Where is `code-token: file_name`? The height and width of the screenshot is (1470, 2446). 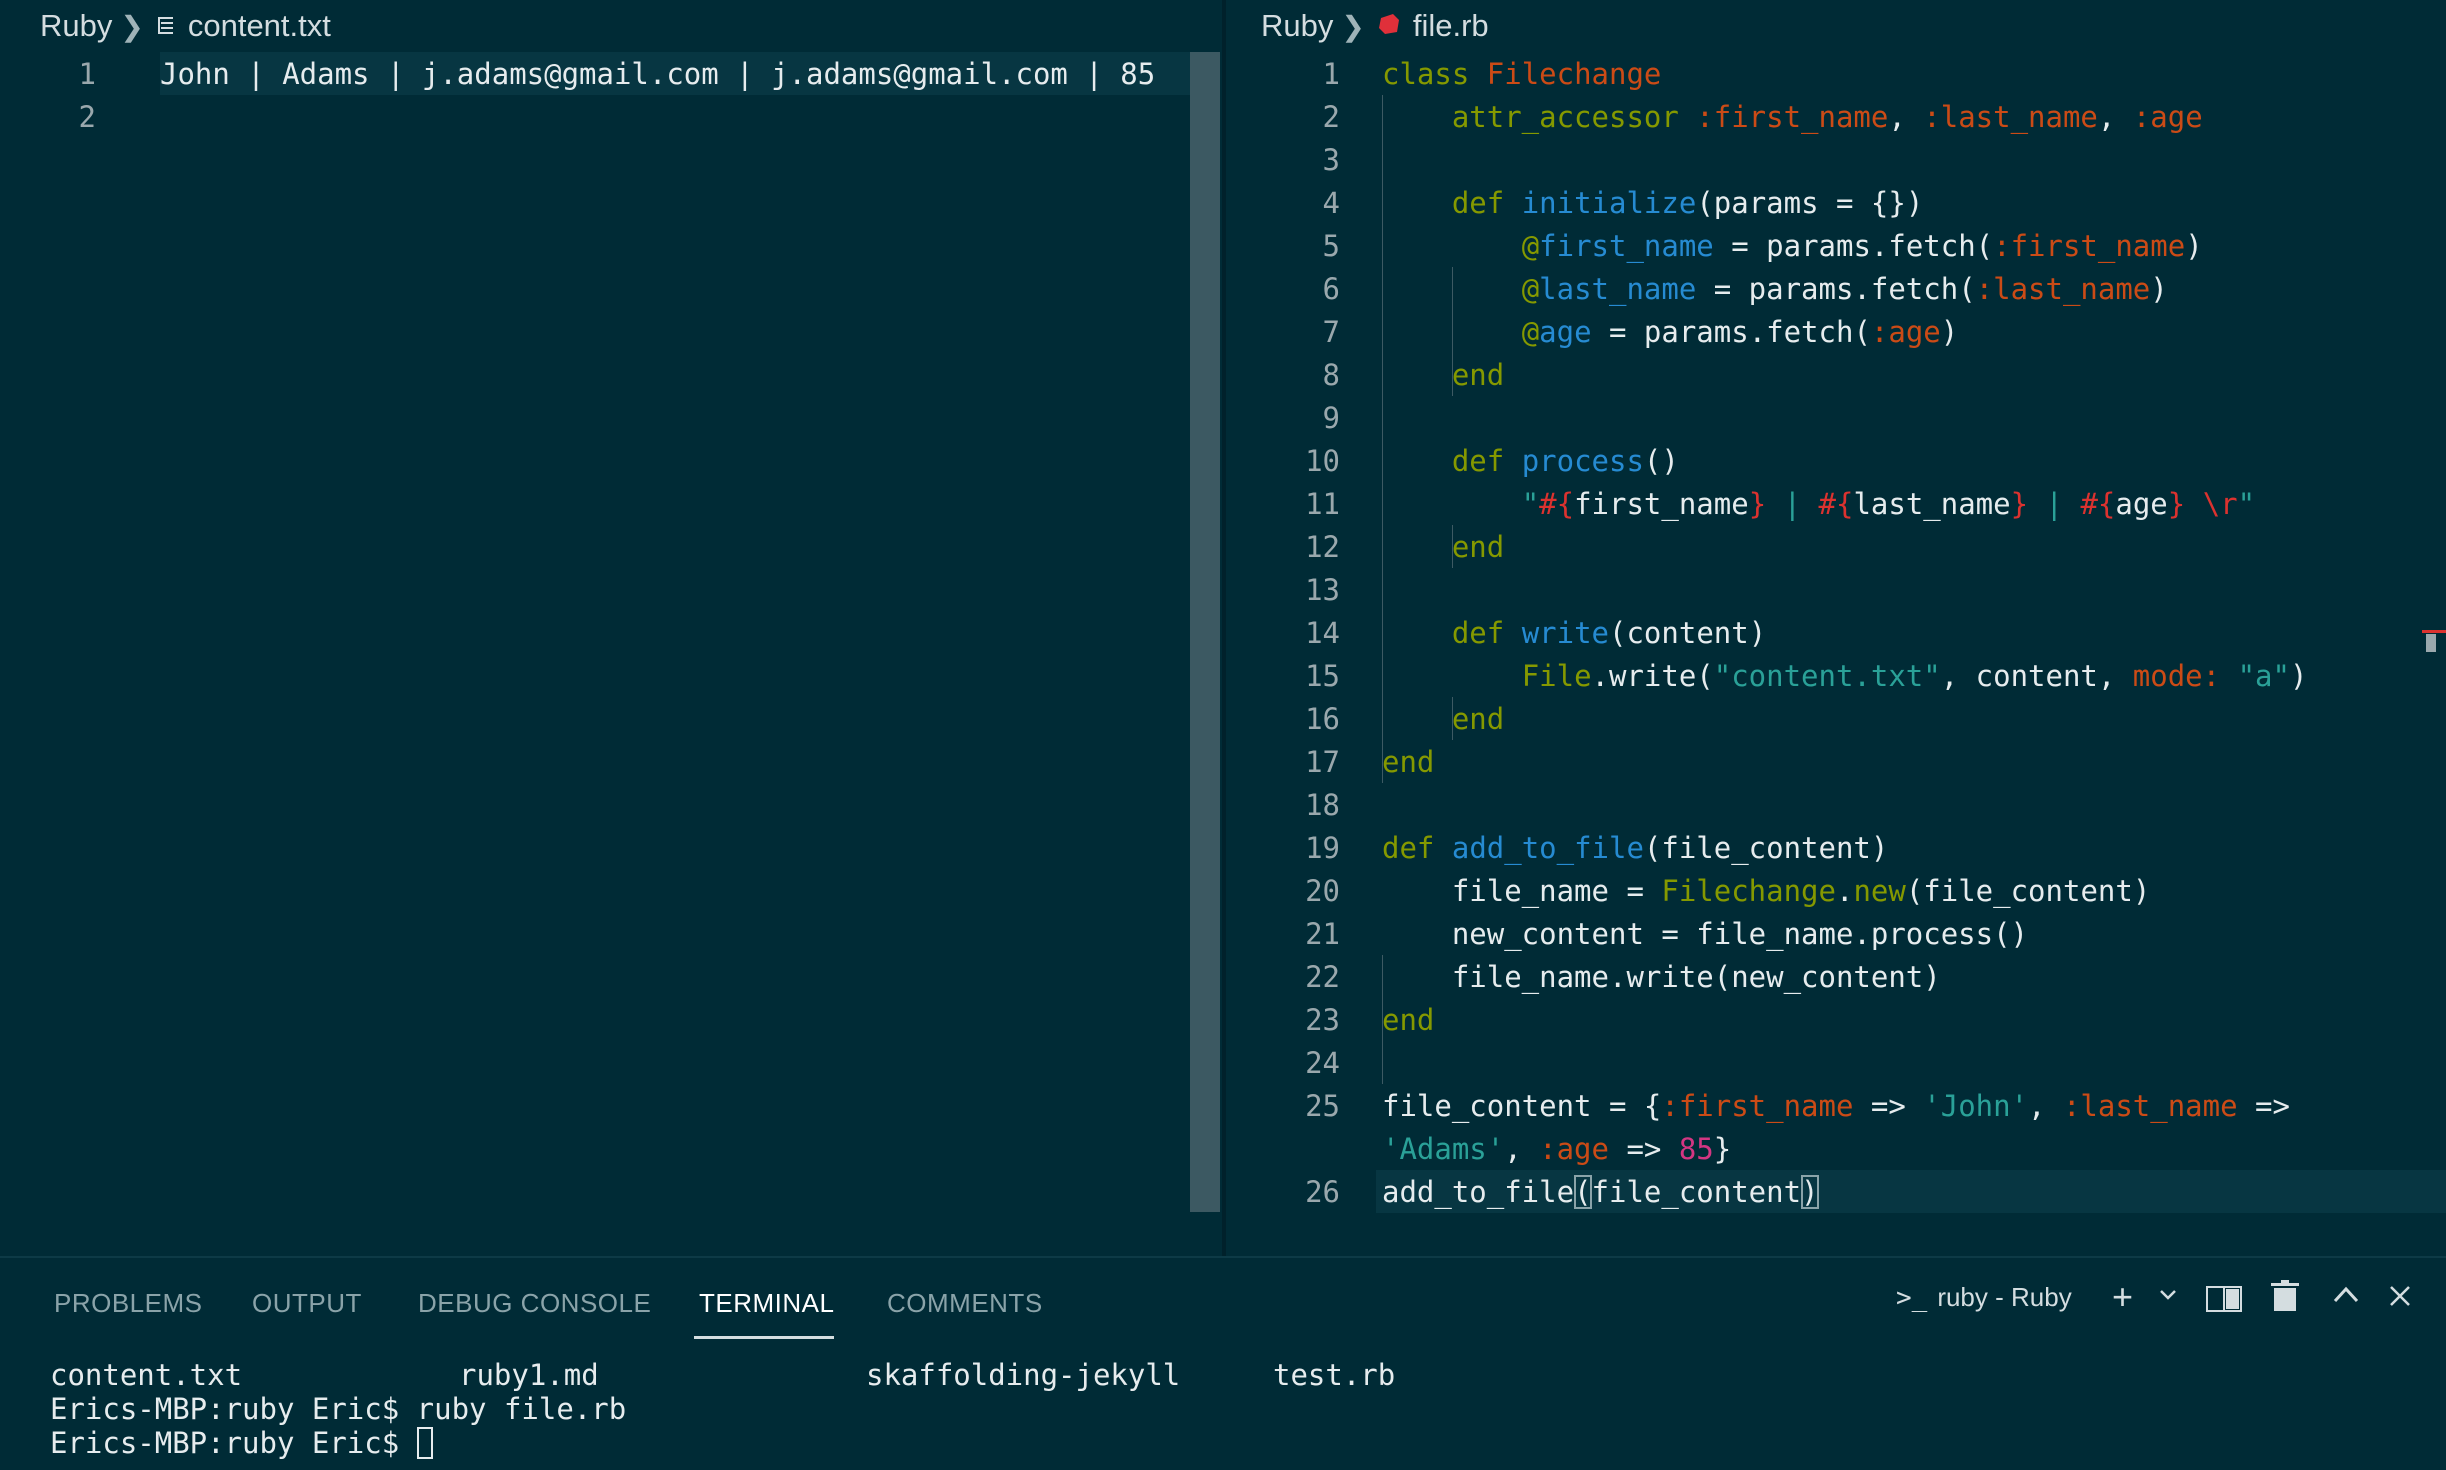
code-token: file_name is located at coordinates (1530, 890).